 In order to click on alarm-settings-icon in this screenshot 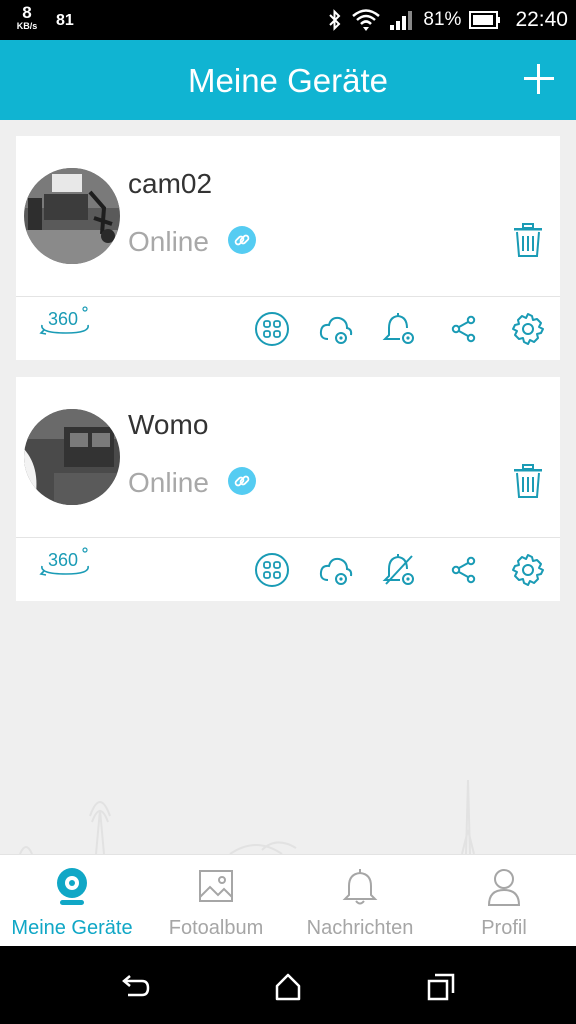, I will do `click(400, 329)`.